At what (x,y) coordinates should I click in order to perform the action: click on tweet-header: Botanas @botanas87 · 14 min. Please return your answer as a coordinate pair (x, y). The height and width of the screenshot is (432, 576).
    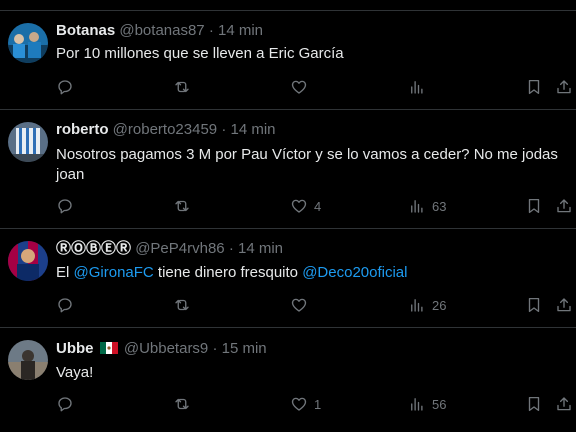
    Looking at the image, I should click on (159, 31).